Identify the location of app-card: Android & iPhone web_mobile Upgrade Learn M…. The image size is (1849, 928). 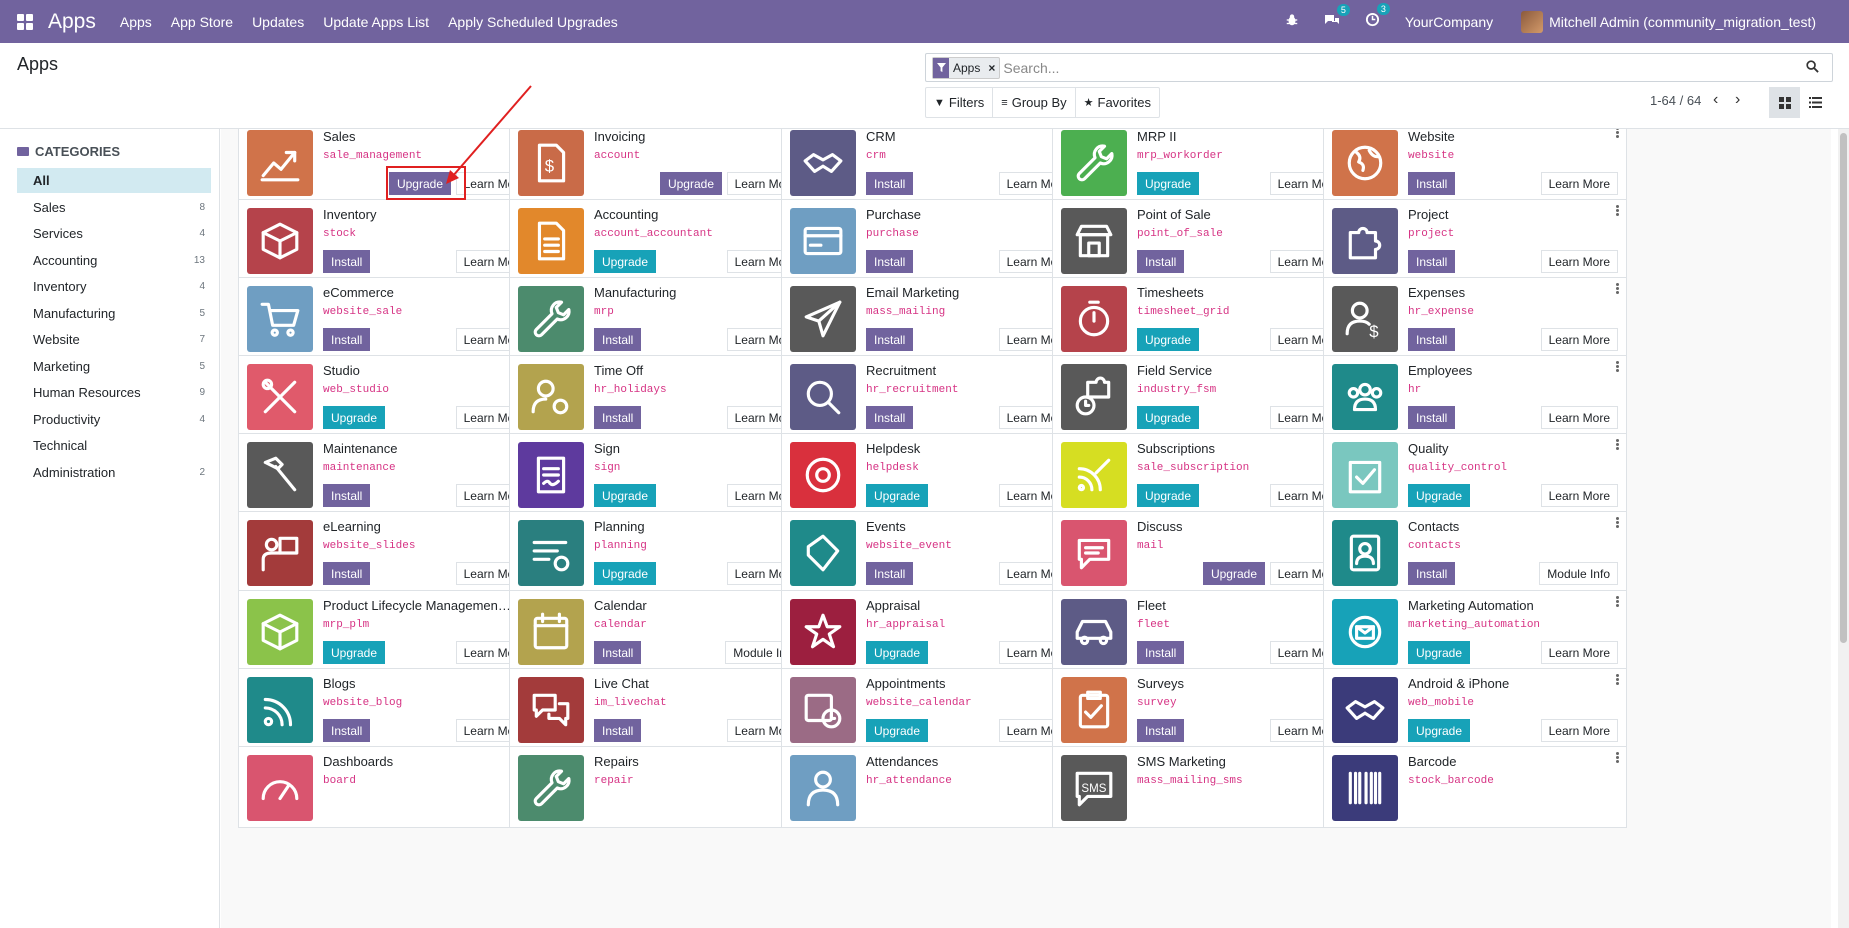
(1475, 709).